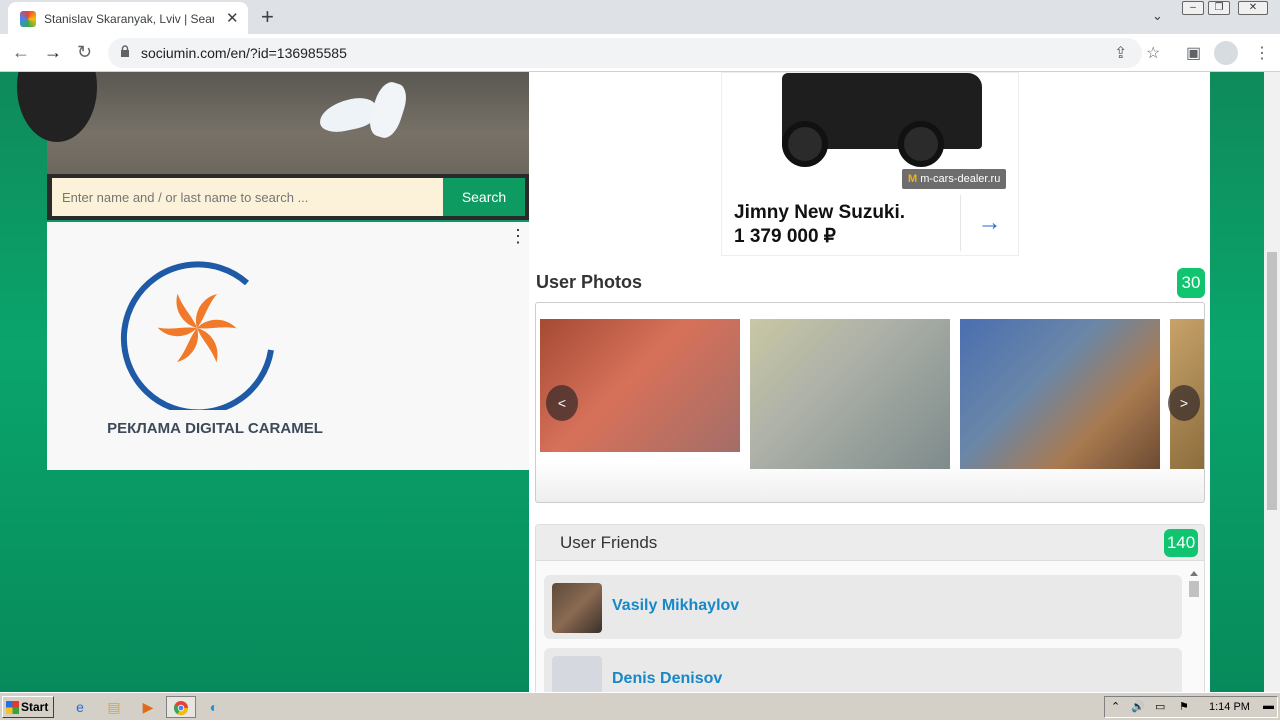  Describe the element at coordinates (57, 107) in the screenshot. I see `hero-tire-shape` at that location.